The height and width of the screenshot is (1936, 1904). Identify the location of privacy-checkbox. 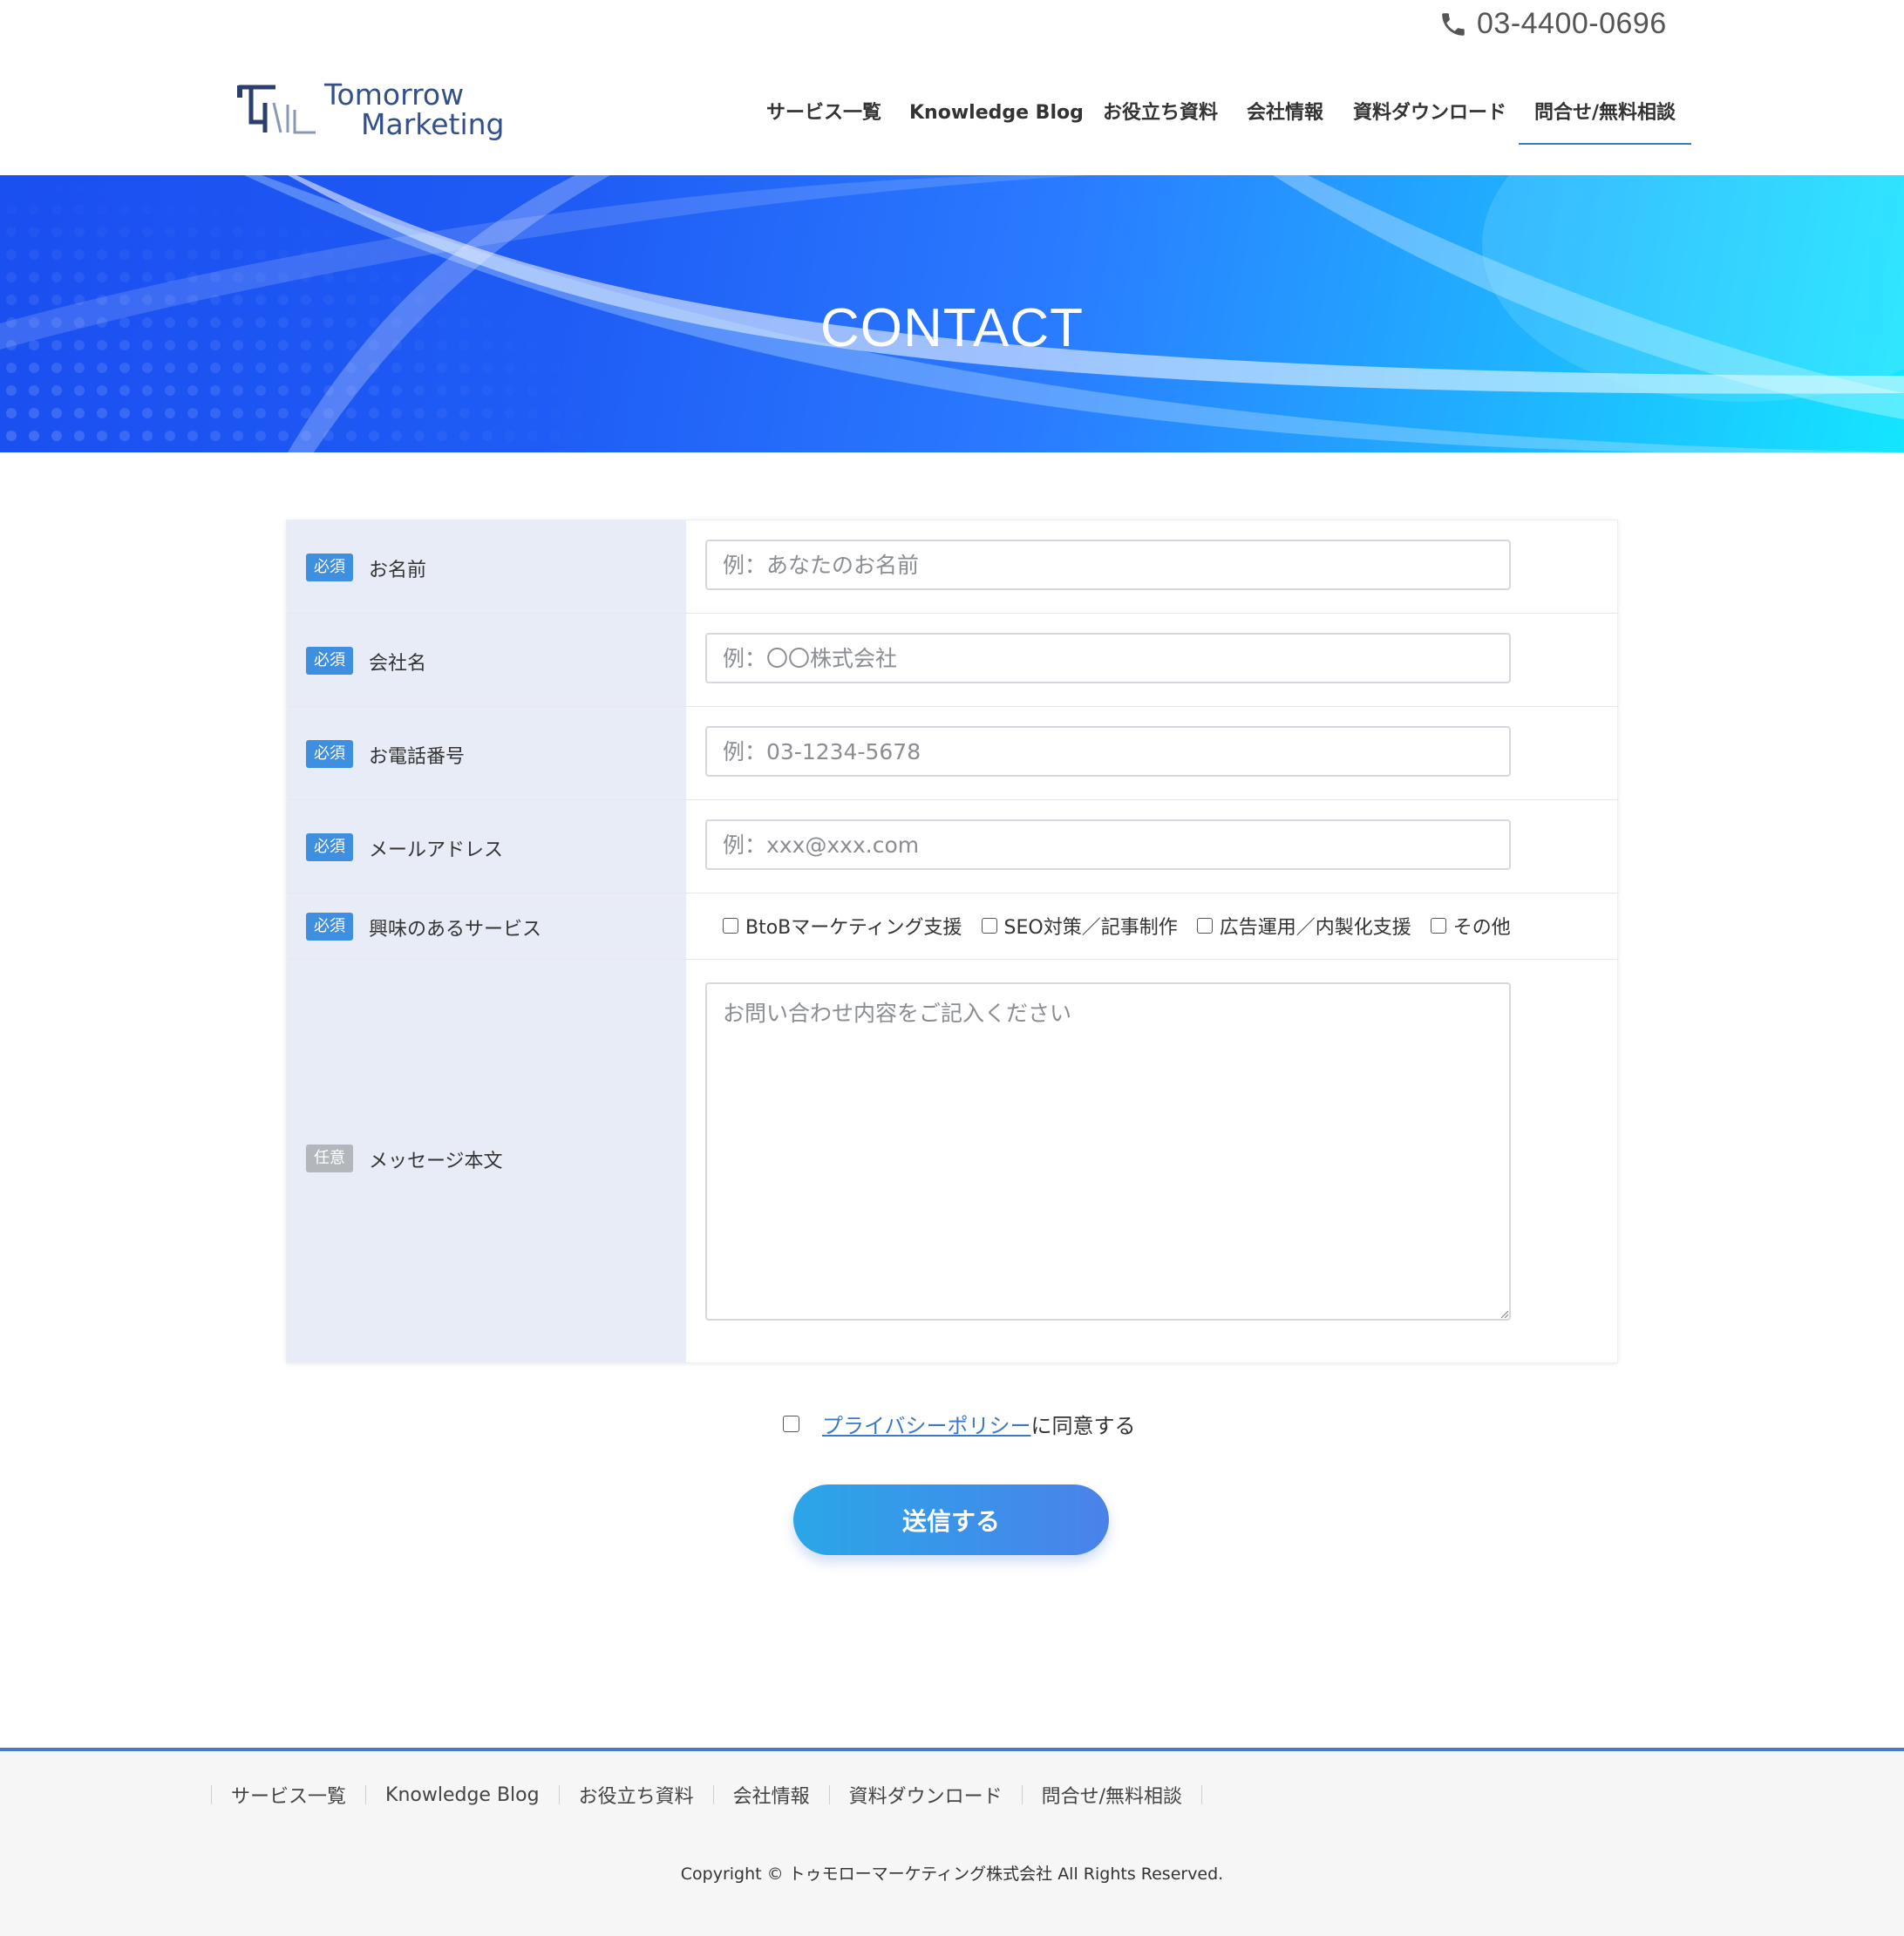
(791, 1424).